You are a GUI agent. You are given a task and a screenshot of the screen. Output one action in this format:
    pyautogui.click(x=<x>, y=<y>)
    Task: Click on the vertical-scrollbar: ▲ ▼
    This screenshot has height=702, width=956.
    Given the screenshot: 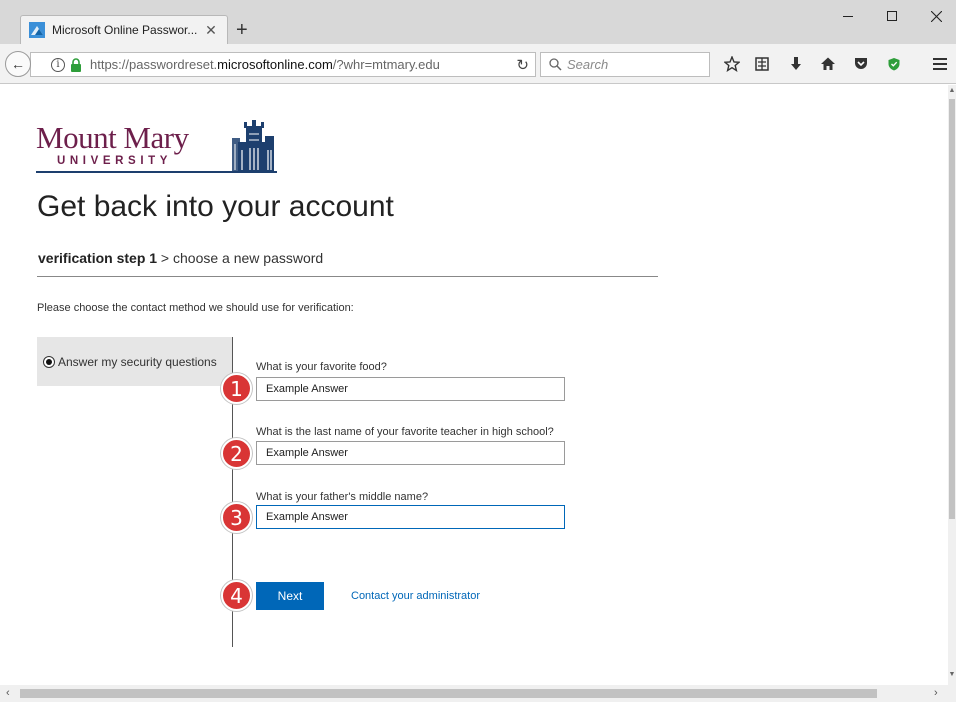 What is the action you would take?
    pyautogui.click(x=952, y=385)
    